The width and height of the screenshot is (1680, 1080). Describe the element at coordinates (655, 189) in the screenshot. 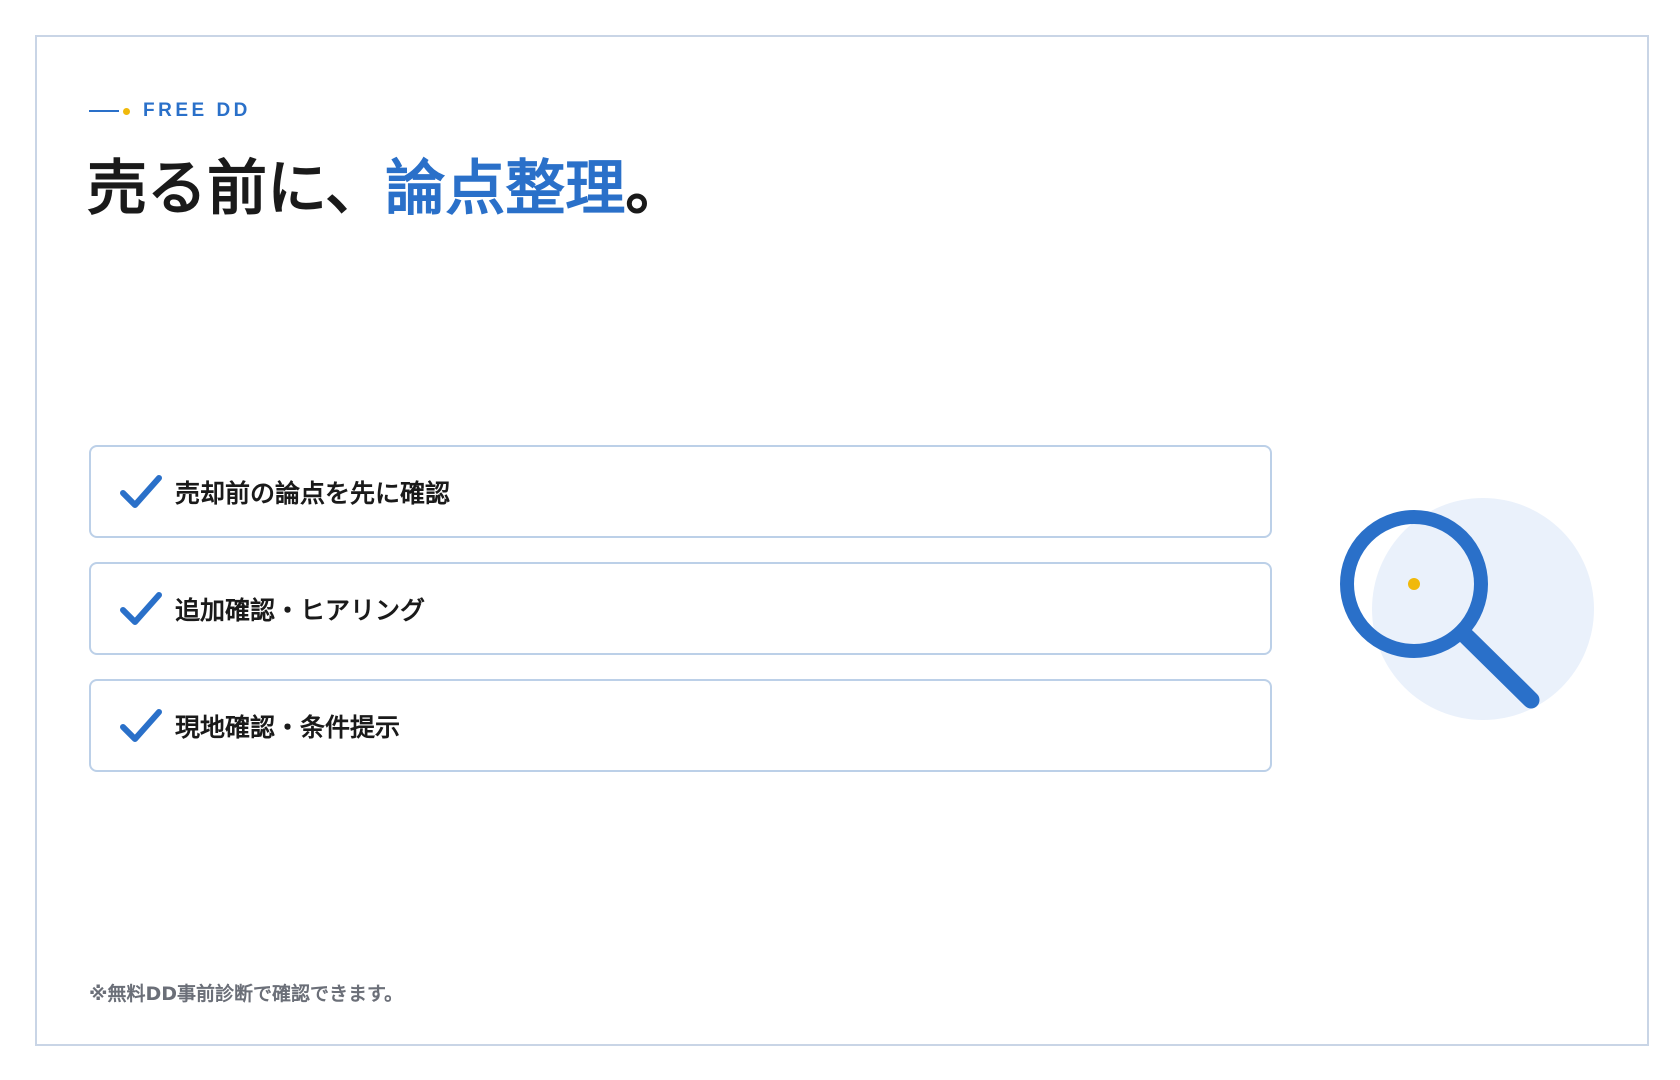

I see `title-suffix: 。` at that location.